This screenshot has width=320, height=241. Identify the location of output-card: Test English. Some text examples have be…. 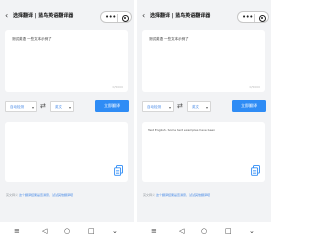
(203, 152).